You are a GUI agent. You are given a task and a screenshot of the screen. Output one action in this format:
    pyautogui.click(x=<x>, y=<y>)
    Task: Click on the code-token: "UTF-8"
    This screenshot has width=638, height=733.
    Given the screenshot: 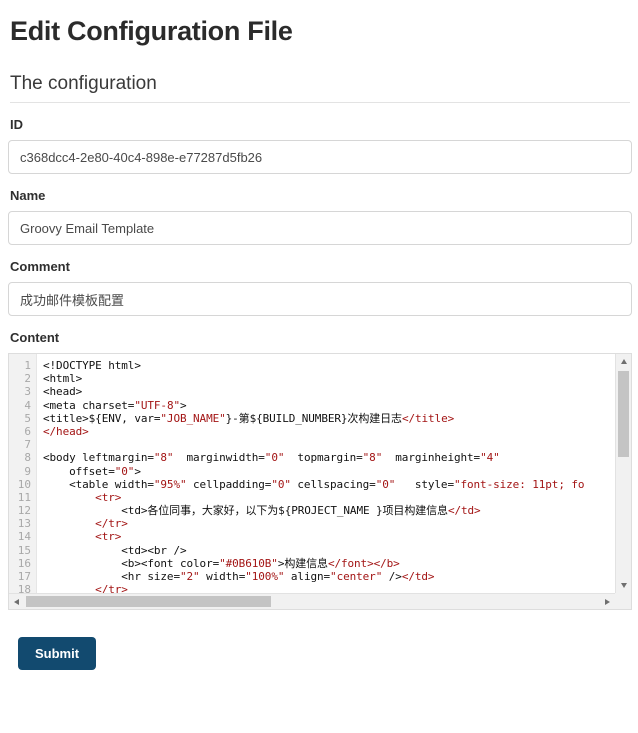 What is the action you would take?
    pyautogui.click(x=157, y=405)
    